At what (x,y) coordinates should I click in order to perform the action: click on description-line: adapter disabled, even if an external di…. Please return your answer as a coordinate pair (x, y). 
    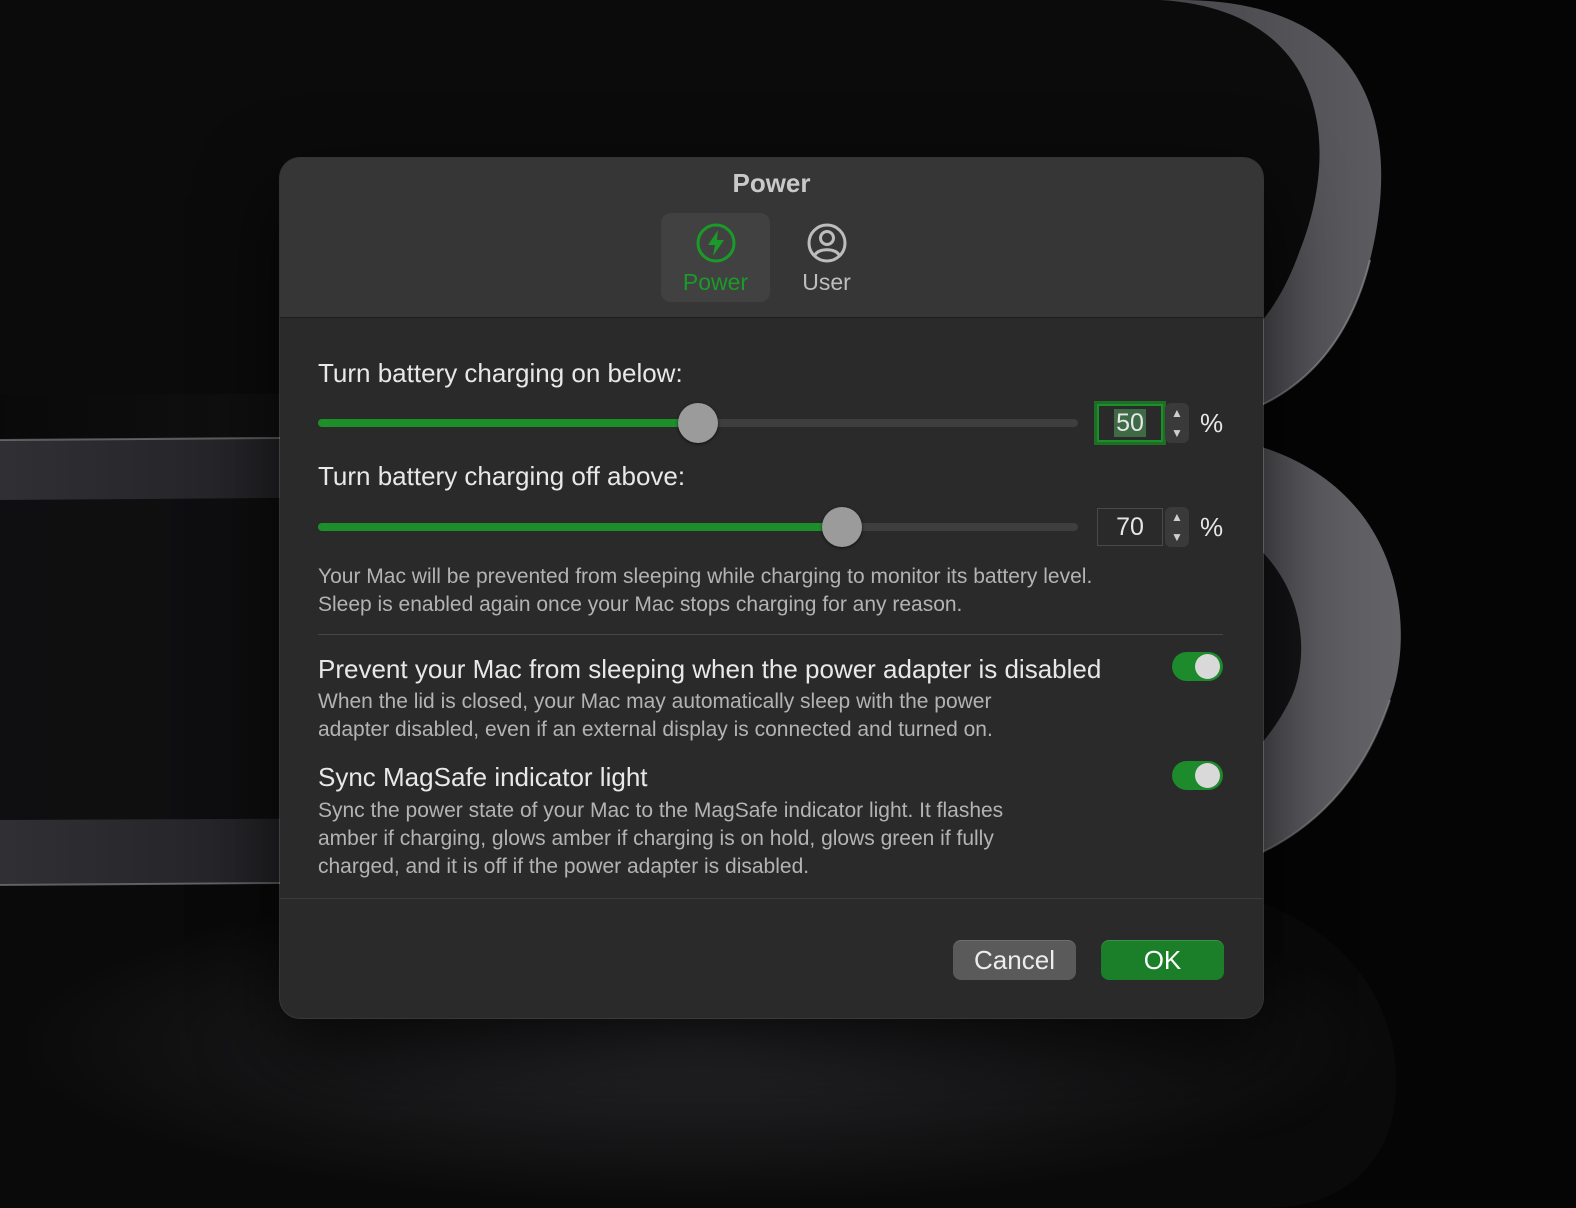
    Looking at the image, I should click on (655, 729).